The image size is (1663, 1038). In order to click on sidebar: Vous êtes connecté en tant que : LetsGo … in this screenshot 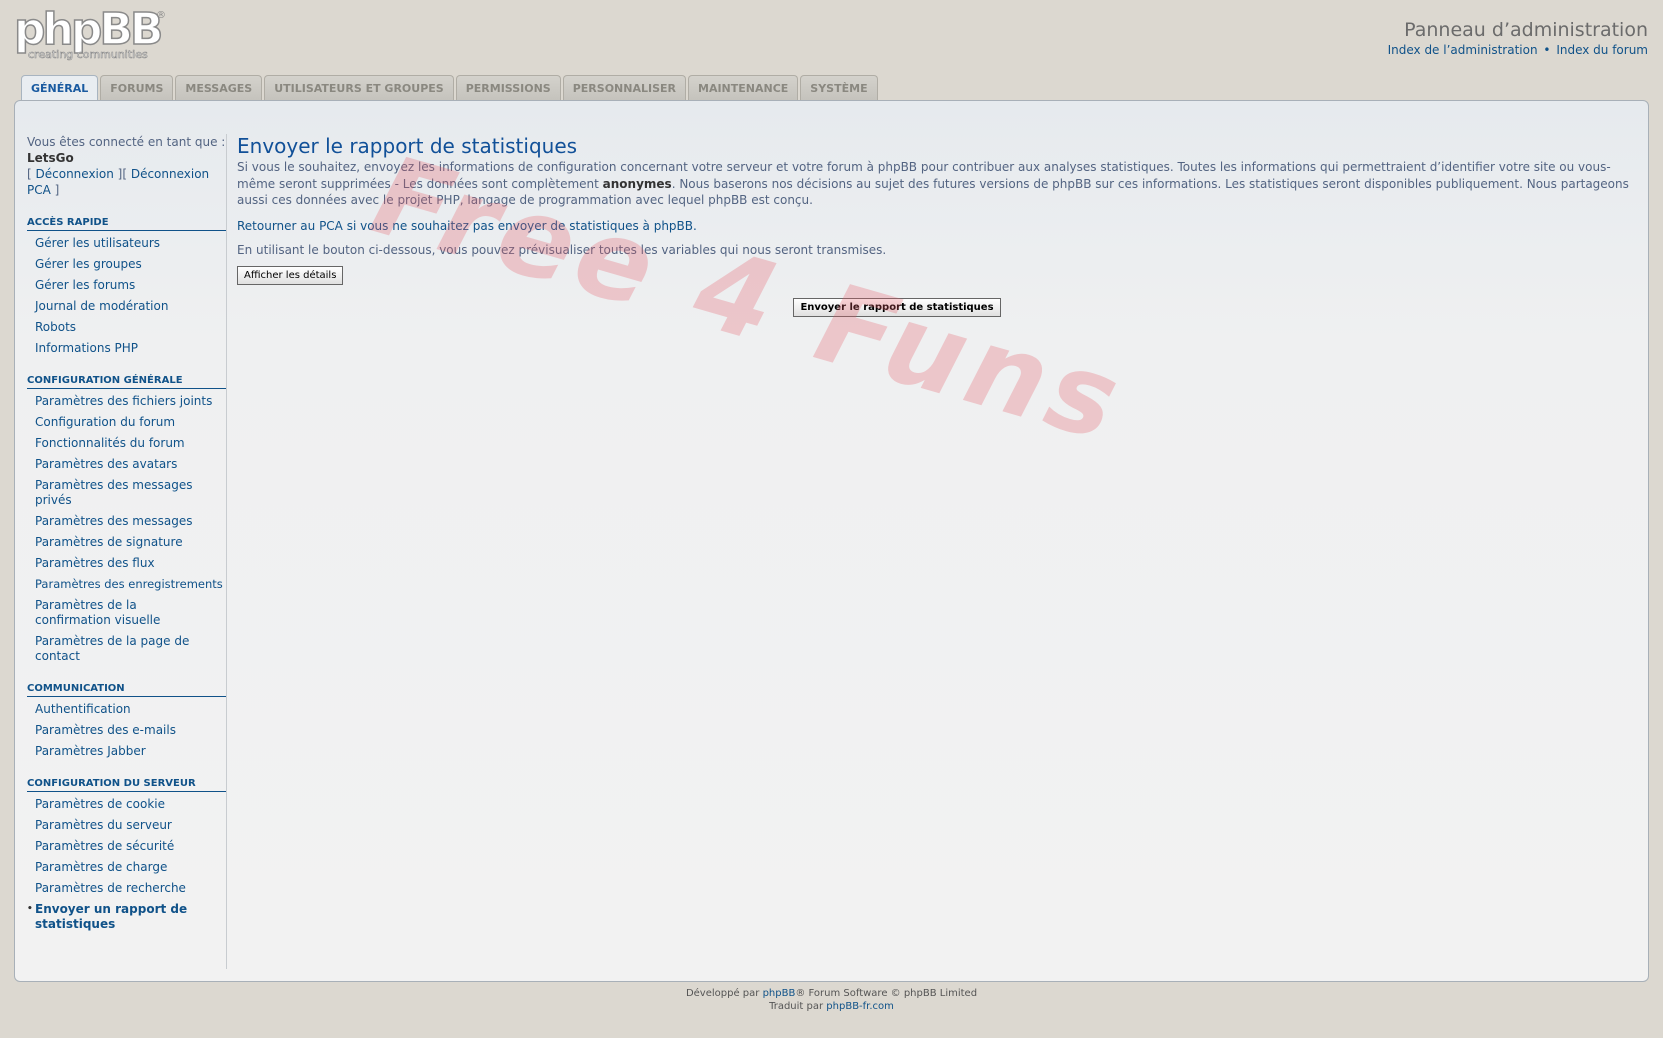, I will do `click(127, 551)`.